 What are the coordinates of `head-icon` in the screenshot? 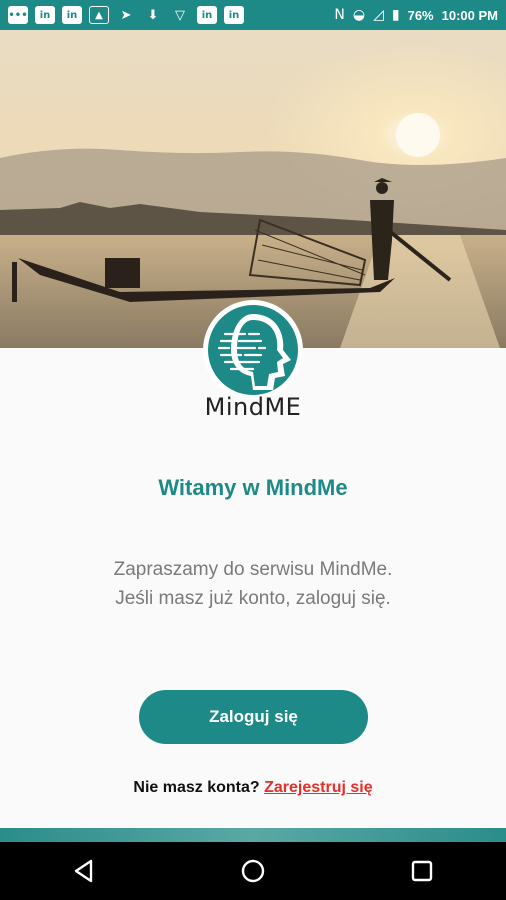 It's located at (253, 350).